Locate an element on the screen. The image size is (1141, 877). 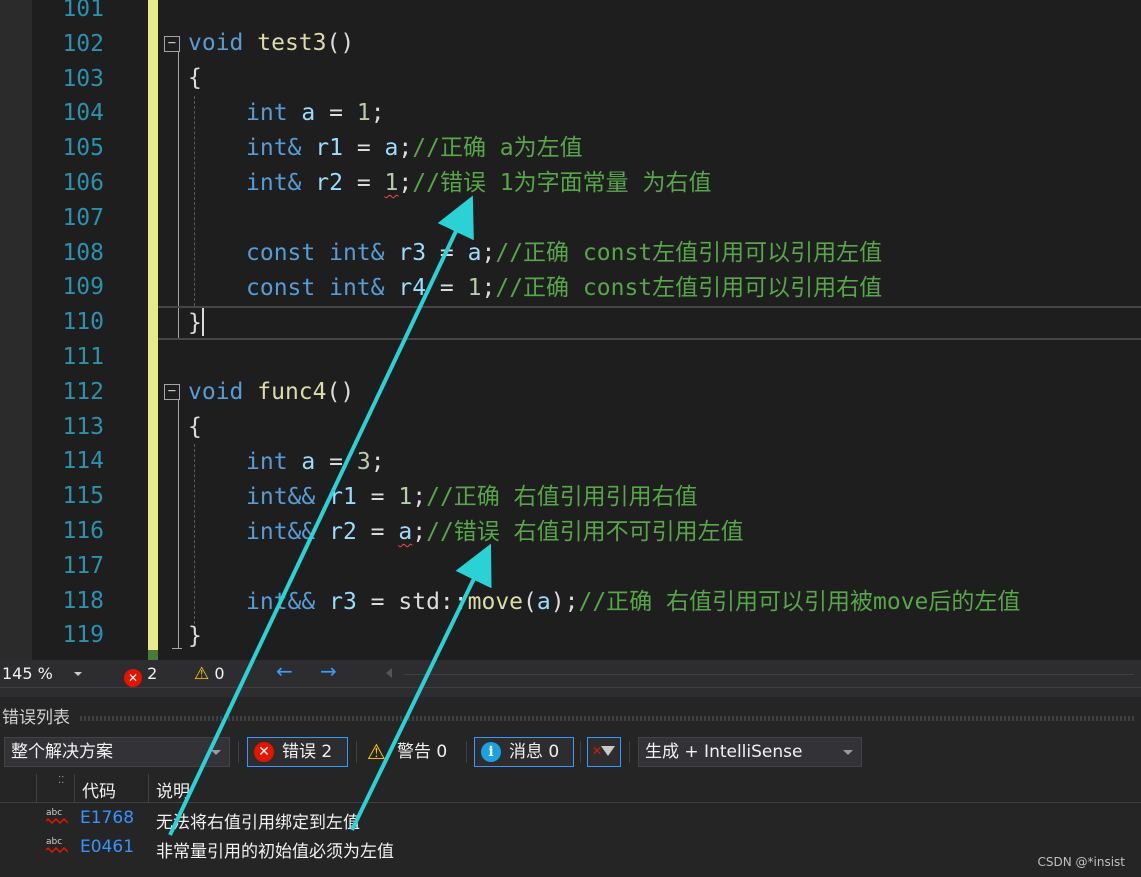
function-name: func4 is located at coordinates (292, 392).